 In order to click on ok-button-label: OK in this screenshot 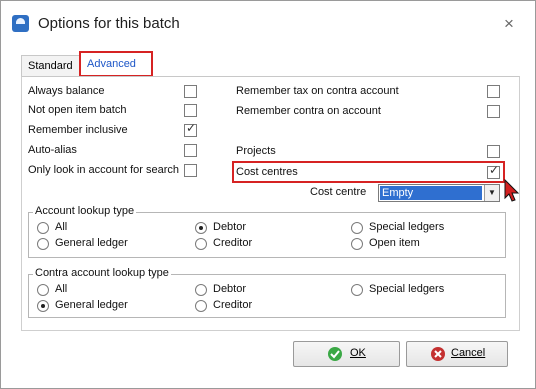, I will do `click(358, 353)`.